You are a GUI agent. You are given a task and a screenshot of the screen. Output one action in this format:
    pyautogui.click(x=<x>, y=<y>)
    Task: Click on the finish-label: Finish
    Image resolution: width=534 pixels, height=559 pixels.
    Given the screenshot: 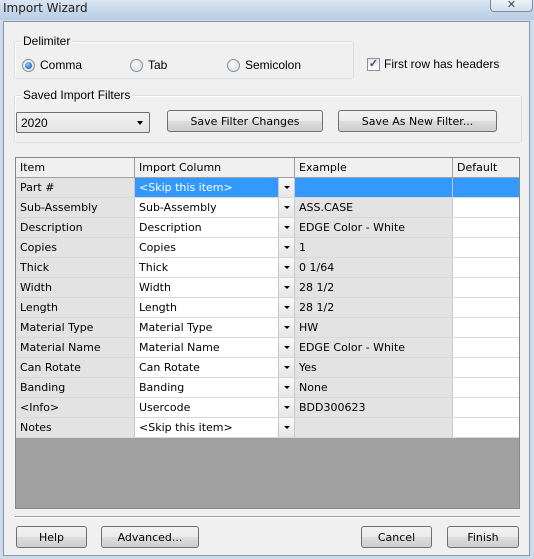 What is the action you would take?
    pyautogui.click(x=483, y=537)
    